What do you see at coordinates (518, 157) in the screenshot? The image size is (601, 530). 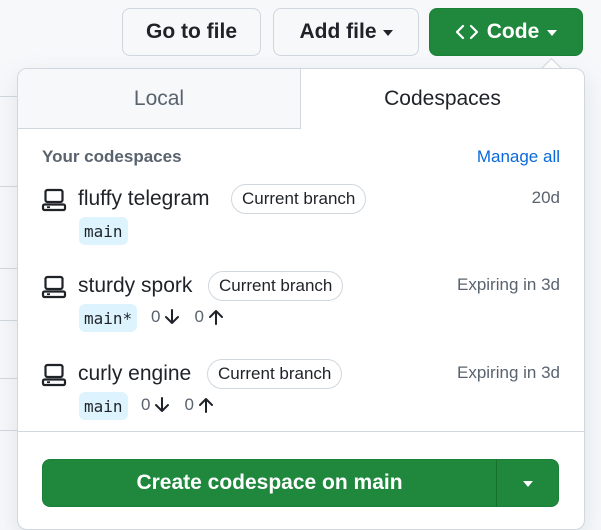 I see `manage-all-link: Manage all` at bounding box center [518, 157].